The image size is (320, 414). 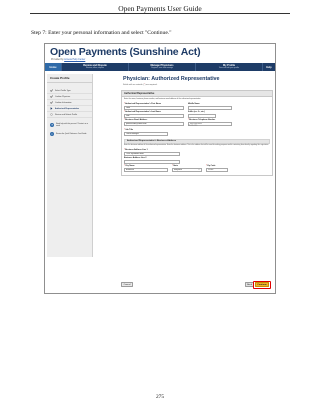 I want to click on sidebar-quick-reference: i Review the Quick Reference Card Guide, so click(x=71, y=134).